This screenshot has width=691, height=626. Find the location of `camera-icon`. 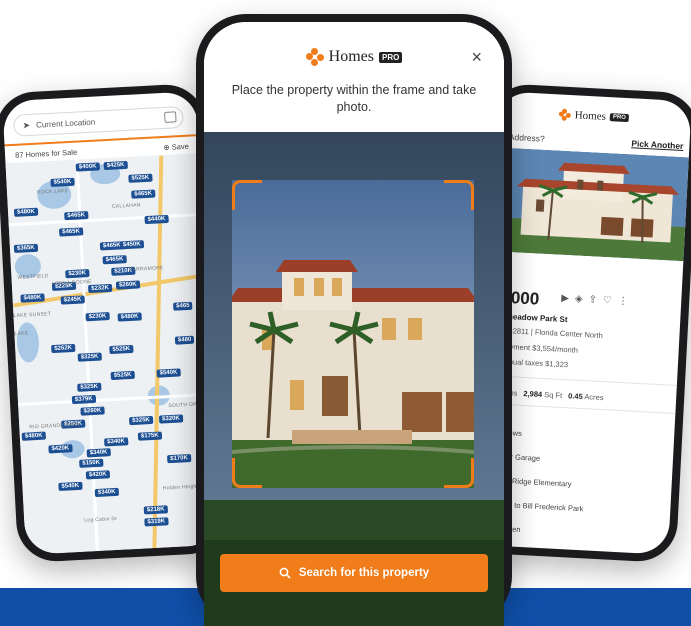

camera-icon is located at coordinates (170, 117).